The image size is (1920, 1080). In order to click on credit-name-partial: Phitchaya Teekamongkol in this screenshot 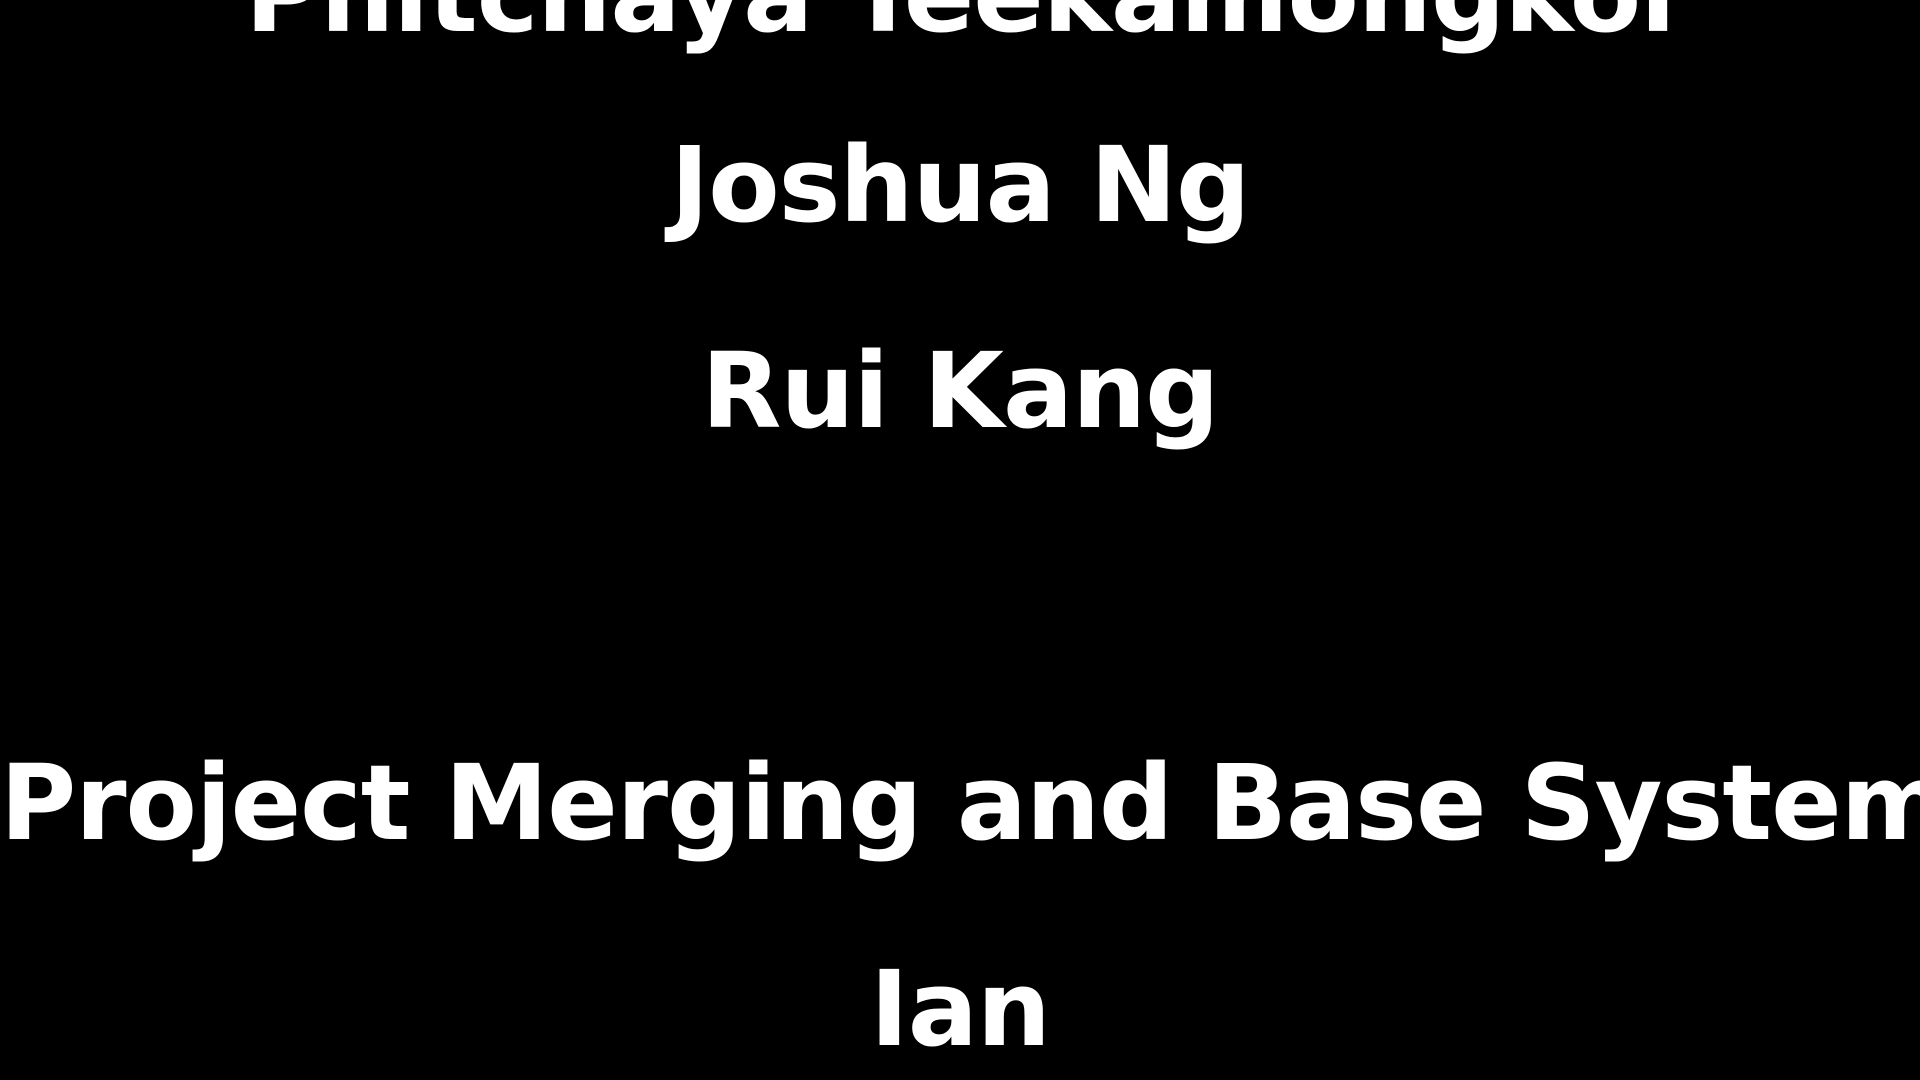, I will do `click(960, 30)`.